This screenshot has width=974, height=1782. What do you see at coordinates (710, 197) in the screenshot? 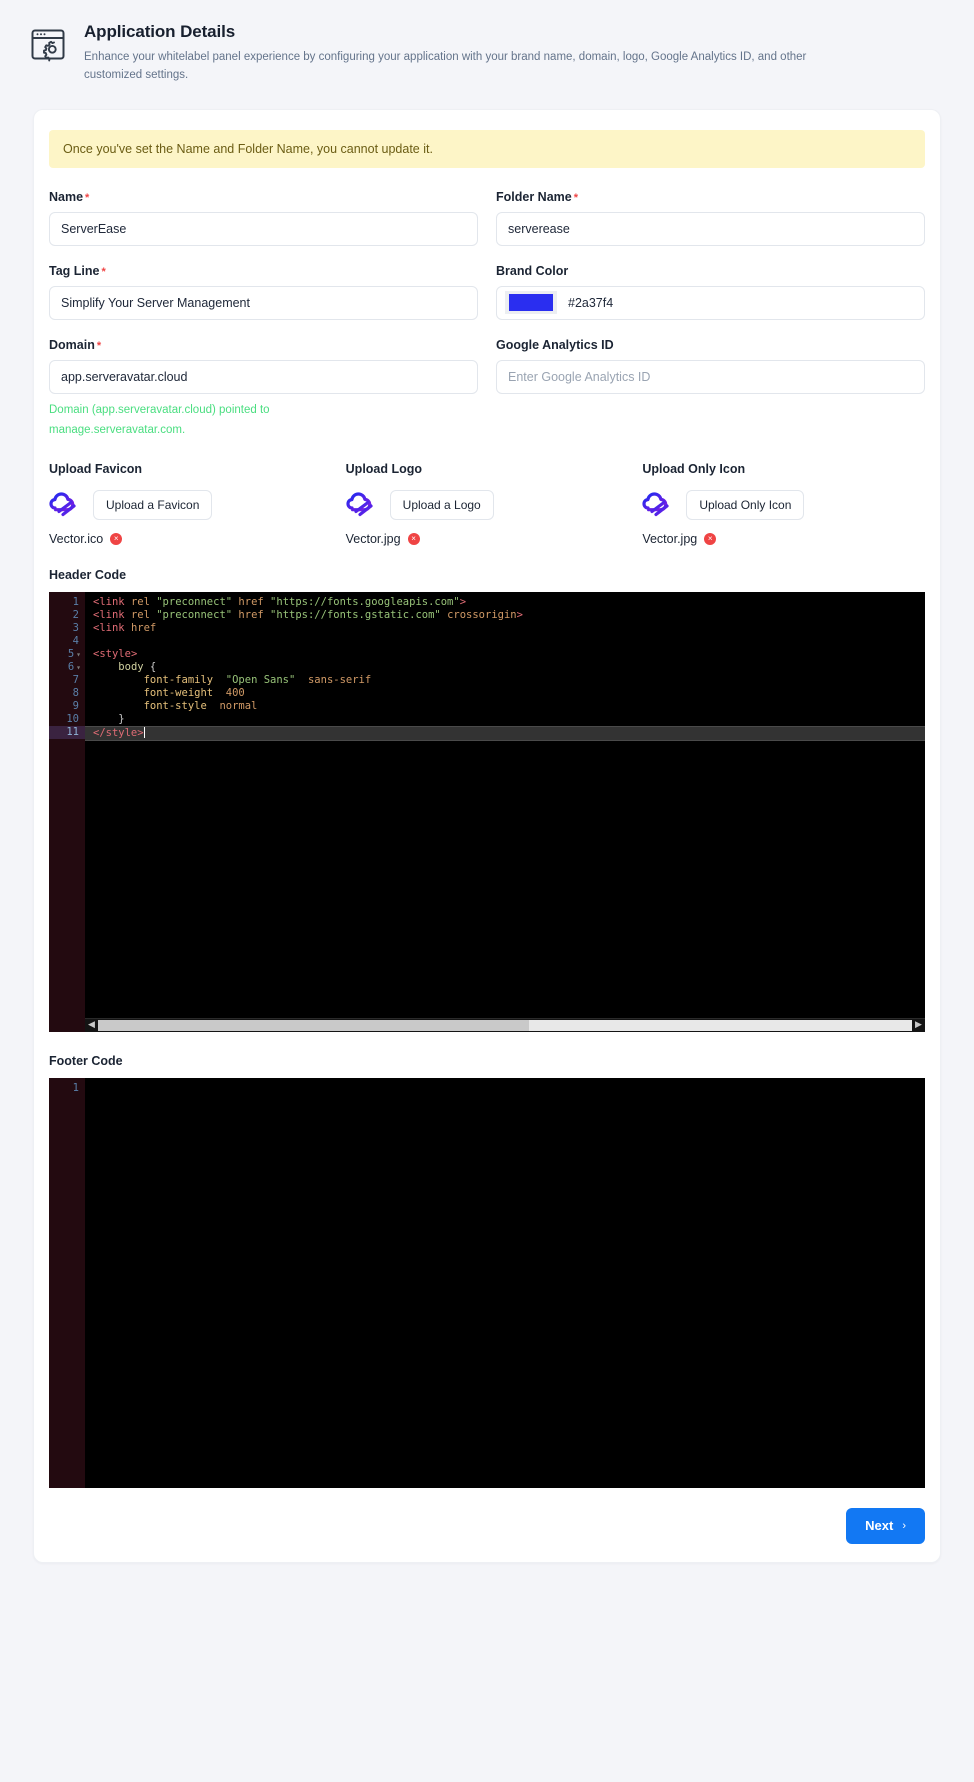
I see `folder-name-label: Folder Name *` at bounding box center [710, 197].